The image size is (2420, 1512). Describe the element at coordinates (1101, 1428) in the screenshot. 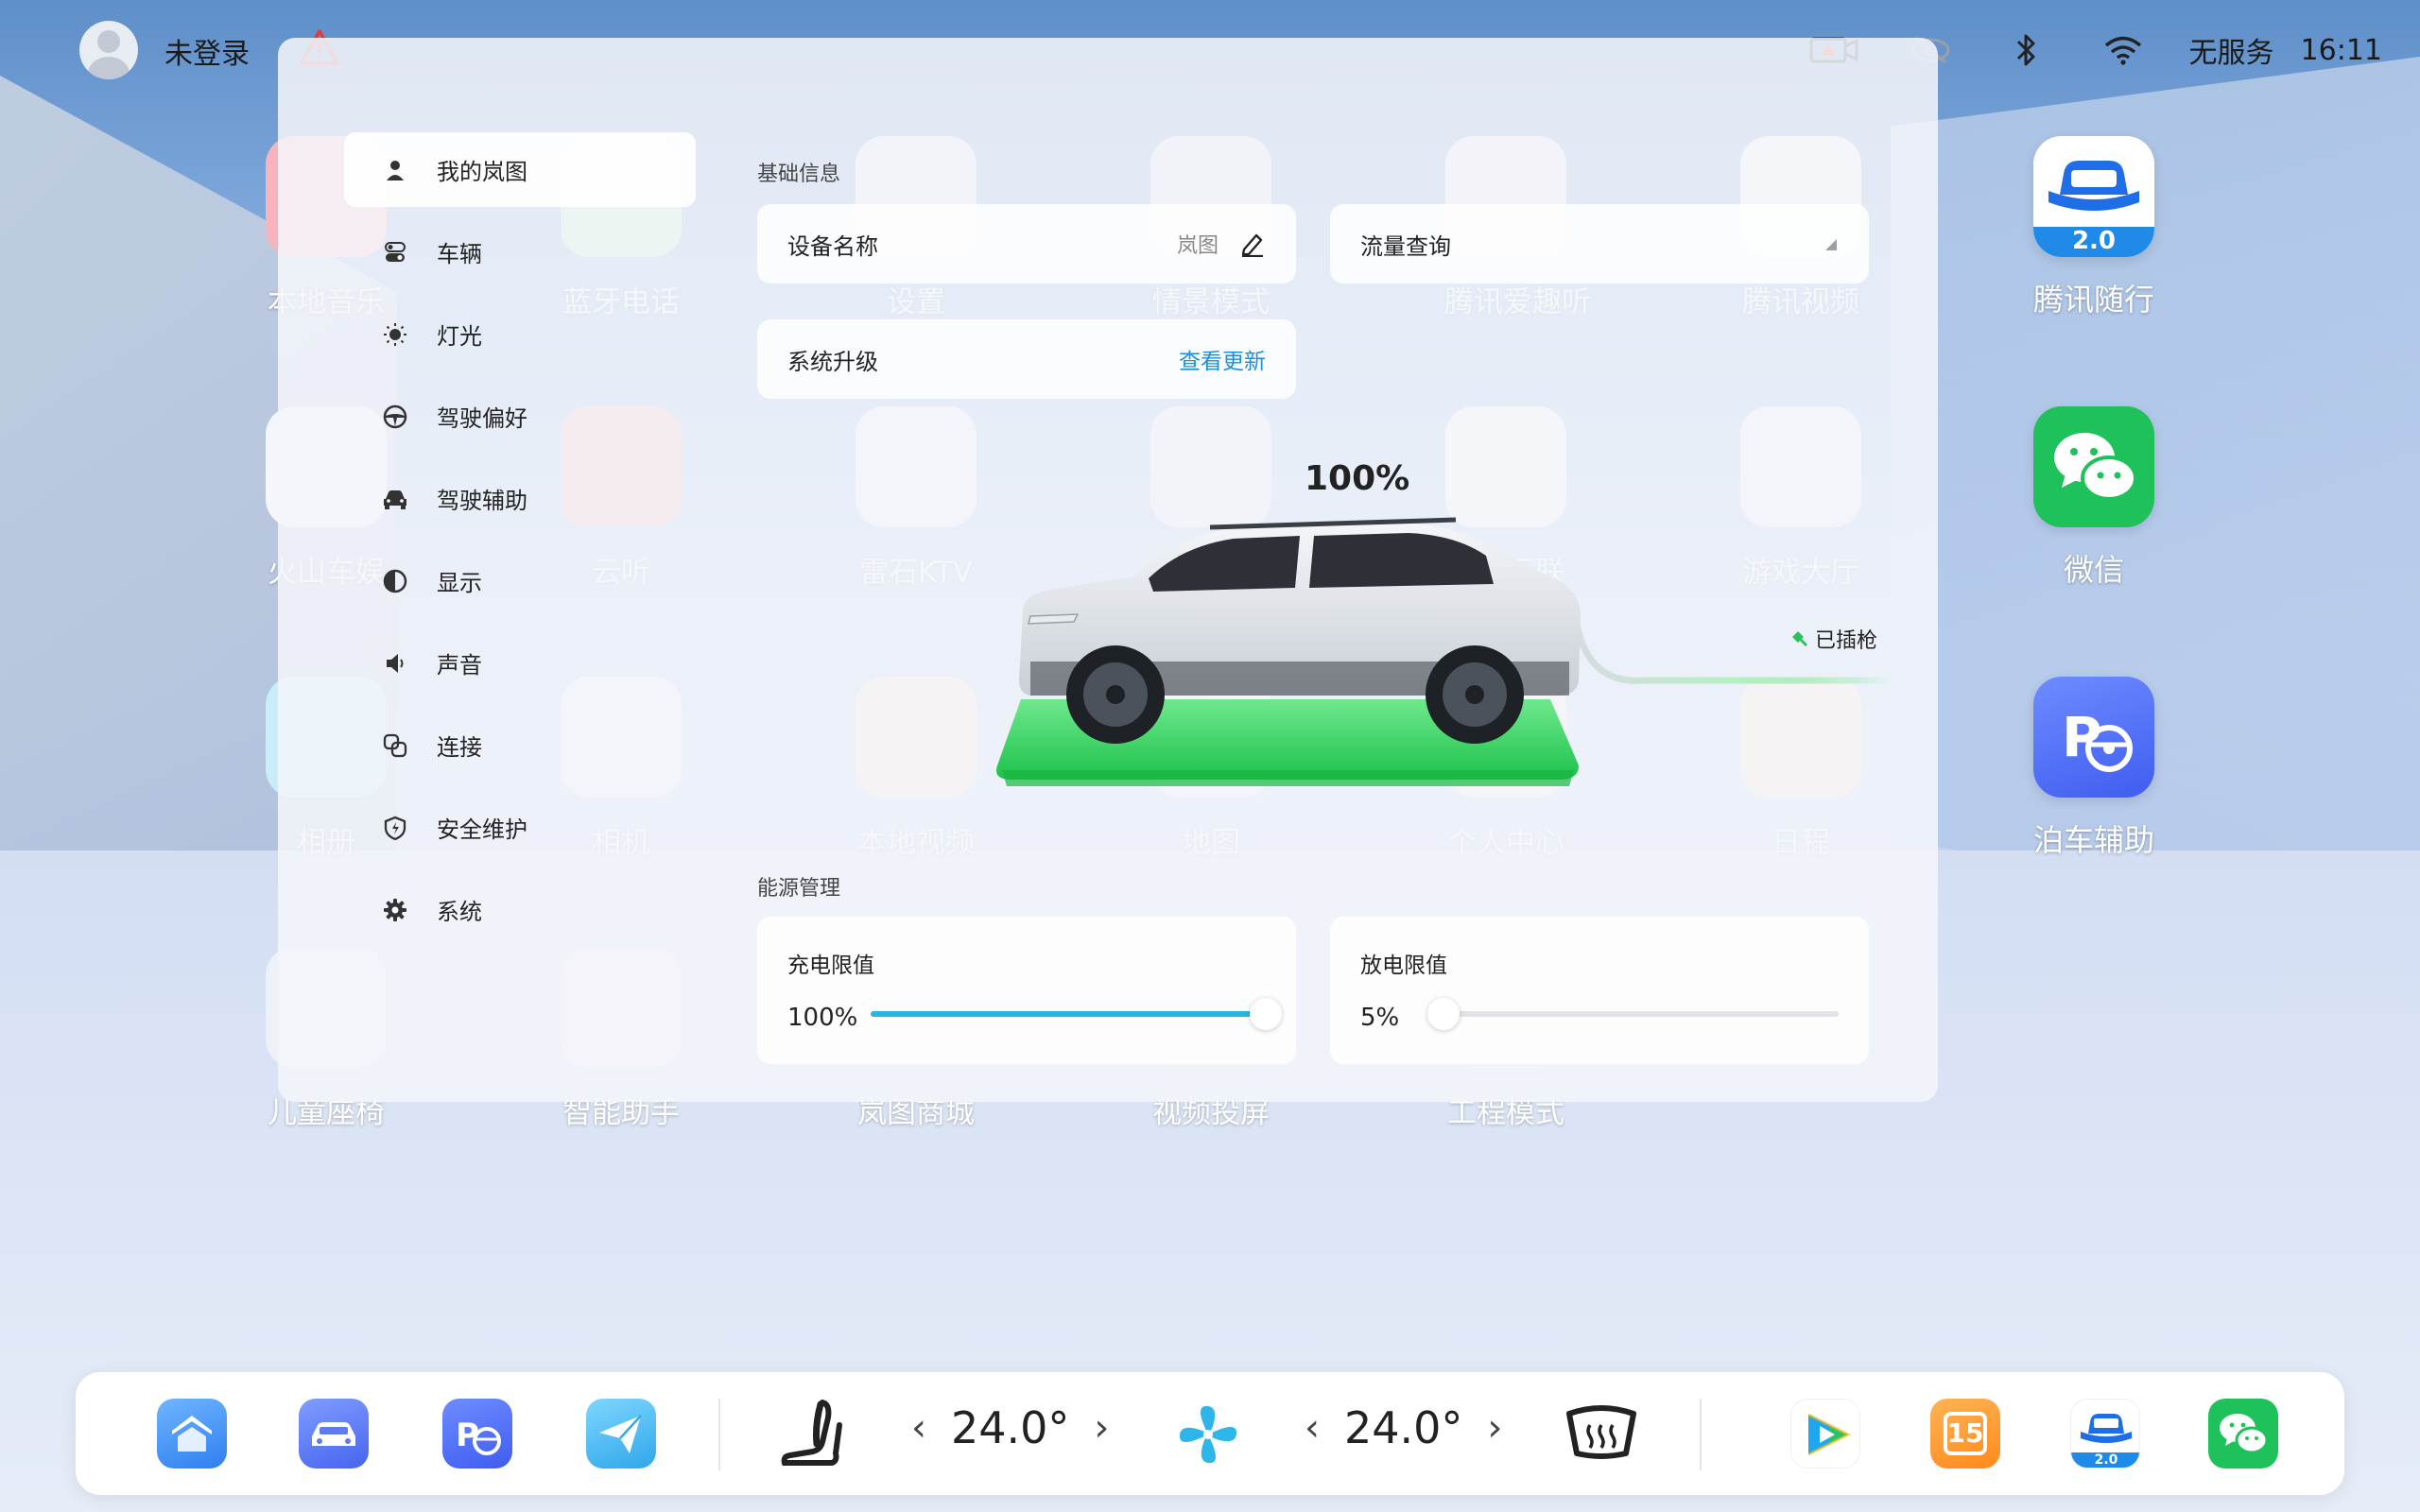

I see `left-temp-increase-button: ›` at that location.